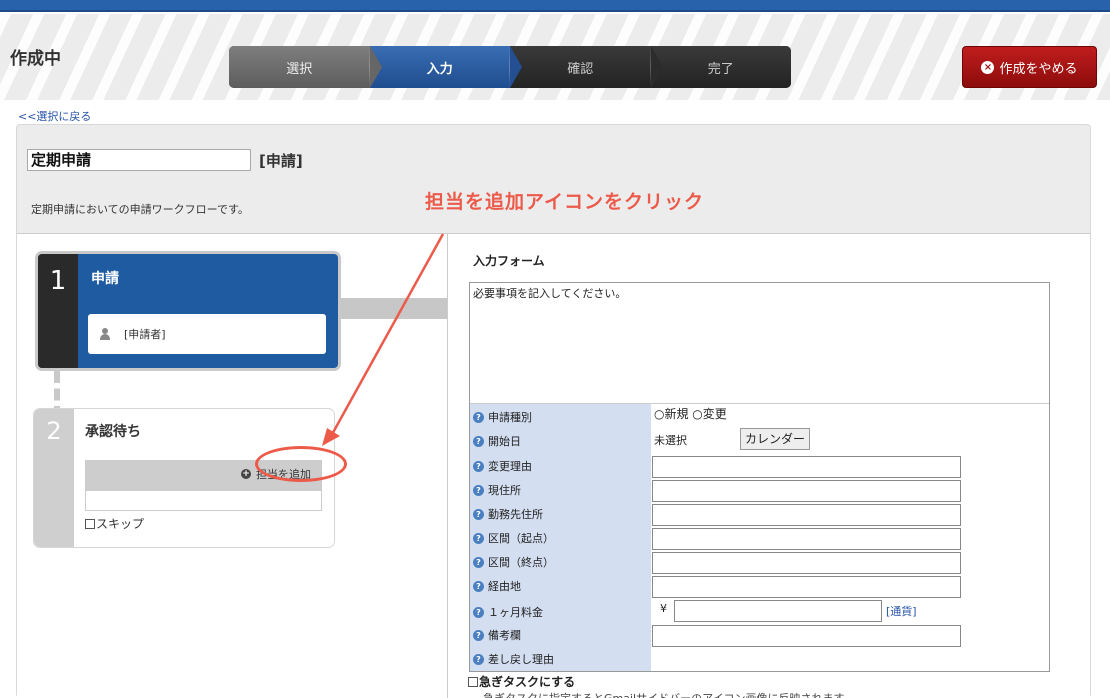  I want to click on urgent-task-note: 急ぎタスクに指定するとGmailサイドバーのアイコン画像に反映されます, so click(664, 694).